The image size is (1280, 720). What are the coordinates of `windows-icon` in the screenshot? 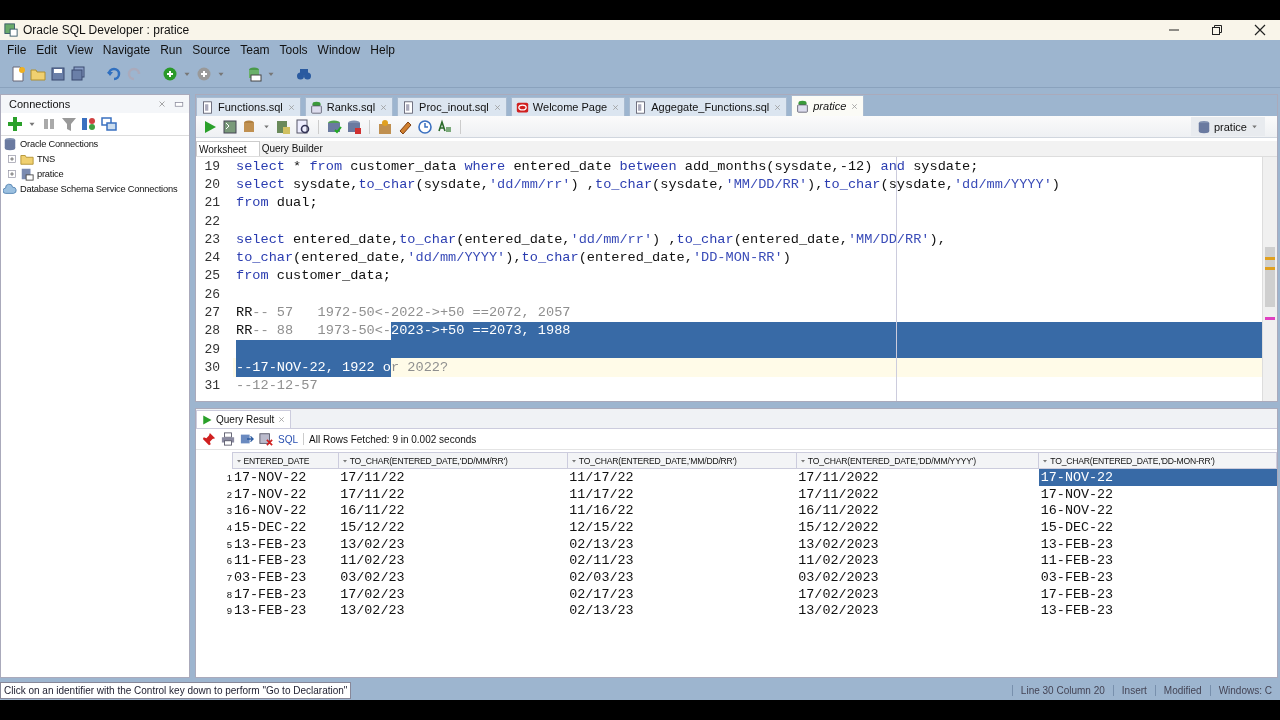 It's located at (109, 124).